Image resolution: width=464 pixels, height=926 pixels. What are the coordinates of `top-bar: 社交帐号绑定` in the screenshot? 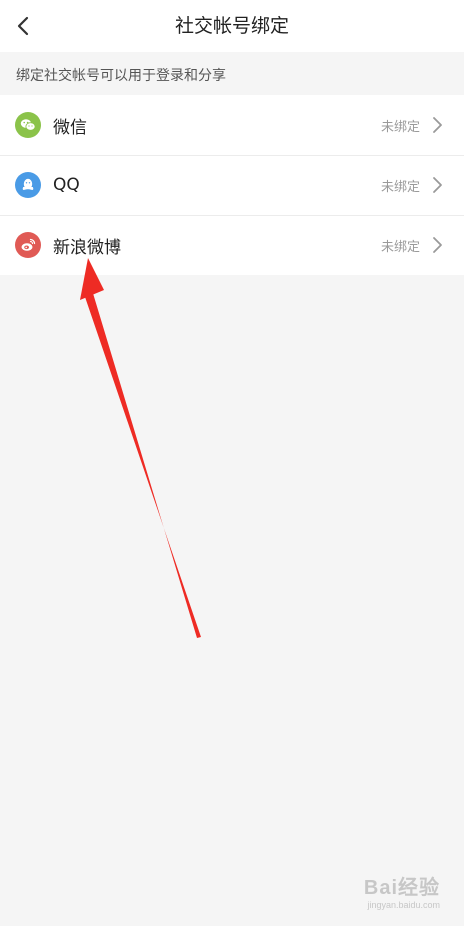 It's located at (232, 26).